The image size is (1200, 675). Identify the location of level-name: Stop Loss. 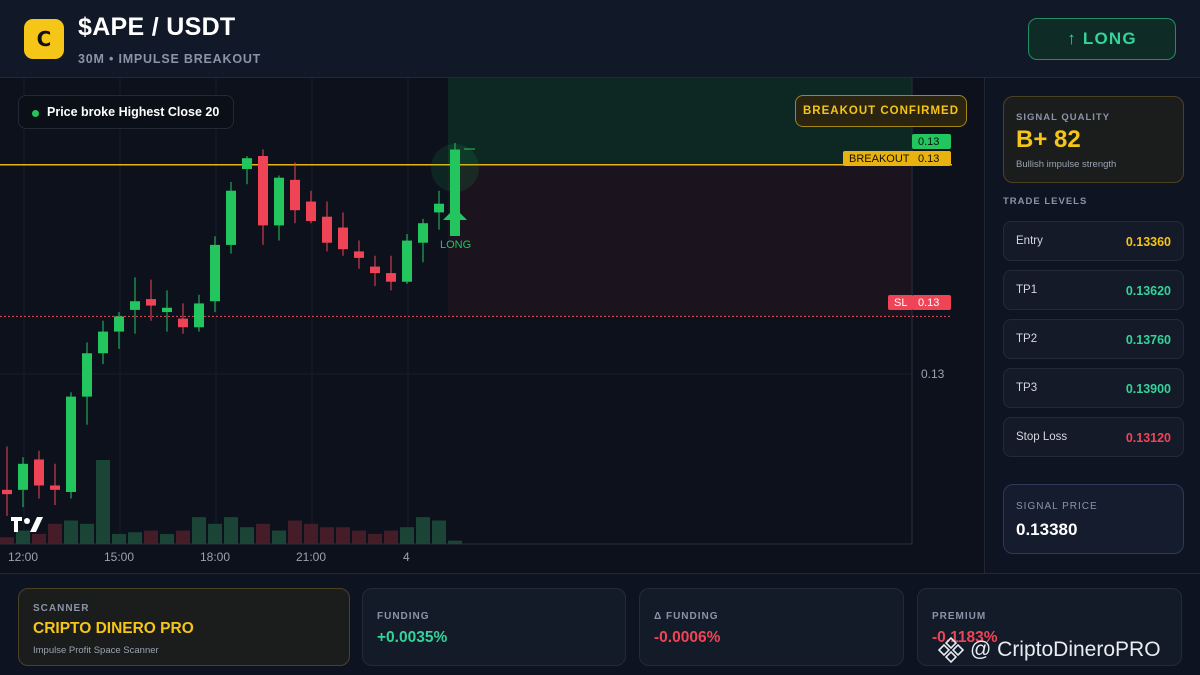
(1042, 437).